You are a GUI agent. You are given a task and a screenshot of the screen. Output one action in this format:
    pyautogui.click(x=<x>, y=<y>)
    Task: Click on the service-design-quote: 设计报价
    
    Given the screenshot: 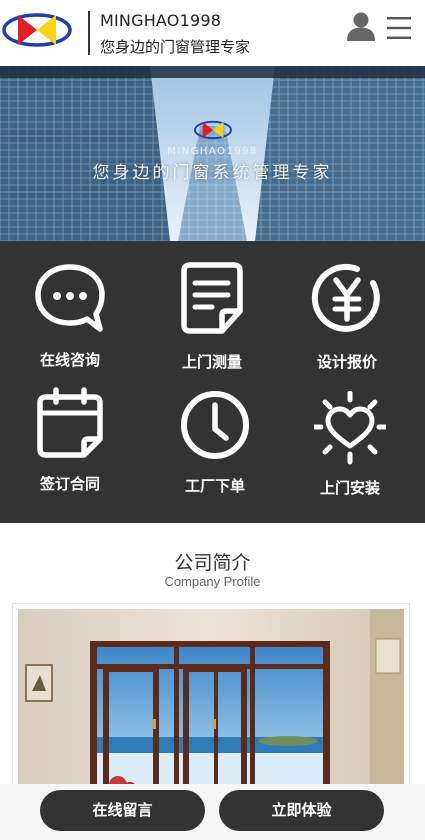 What is the action you would take?
    pyautogui.click(x=347, y=326)
    